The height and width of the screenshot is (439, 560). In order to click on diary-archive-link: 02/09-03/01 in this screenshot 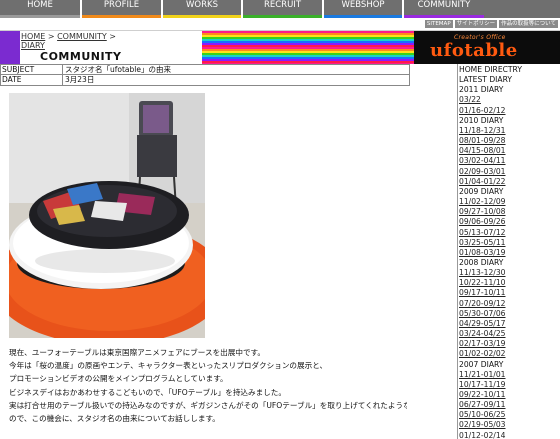, I will do `click(509, 172)`.